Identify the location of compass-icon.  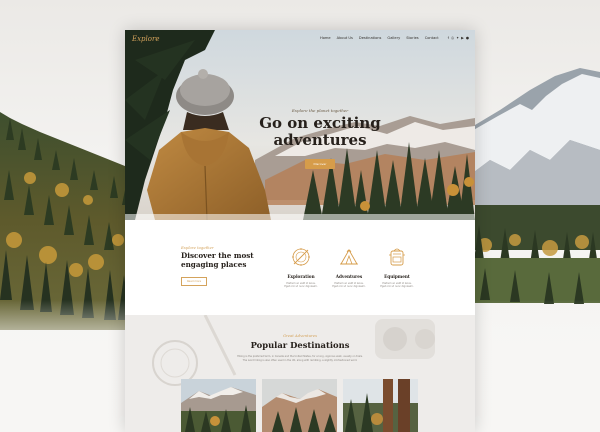
(301, 257).